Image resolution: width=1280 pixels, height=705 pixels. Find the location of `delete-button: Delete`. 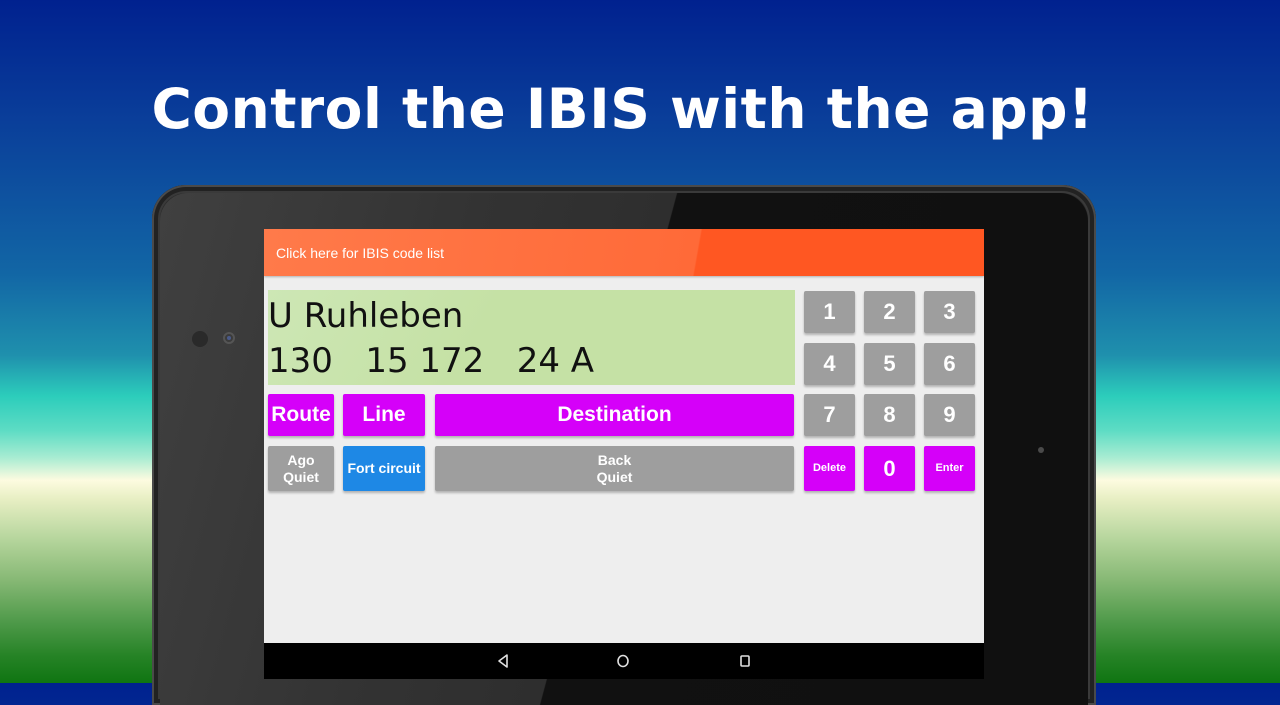

delete-button: Delete is located at coordinates (829, 468).